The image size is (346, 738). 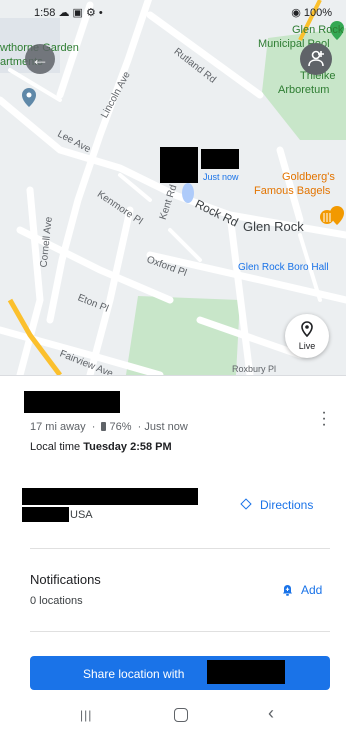 I want to click on live-location-icon, so click(x=307, y=329).